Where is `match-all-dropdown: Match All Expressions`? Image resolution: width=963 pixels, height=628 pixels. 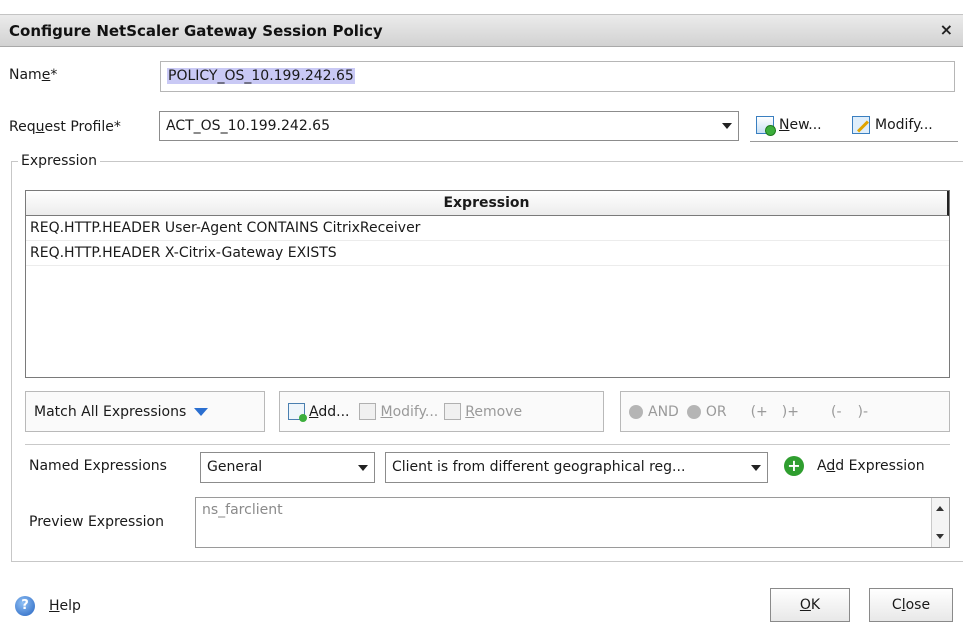 match-all-dropdown: Match All Expressions is located at coordinates (145, 411).